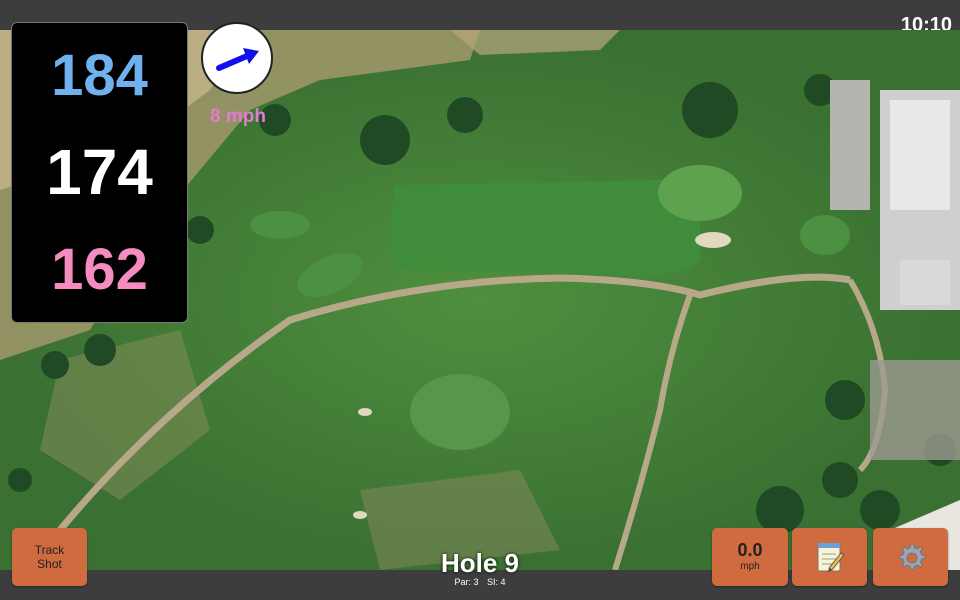 Image resolution: width=960 pixels, height=600 pixels. What do you see at coordinates (480, 582) in the screenshot?
I see `hole-info: Par: 3 SI: 4` at bounding box center [480, 582].